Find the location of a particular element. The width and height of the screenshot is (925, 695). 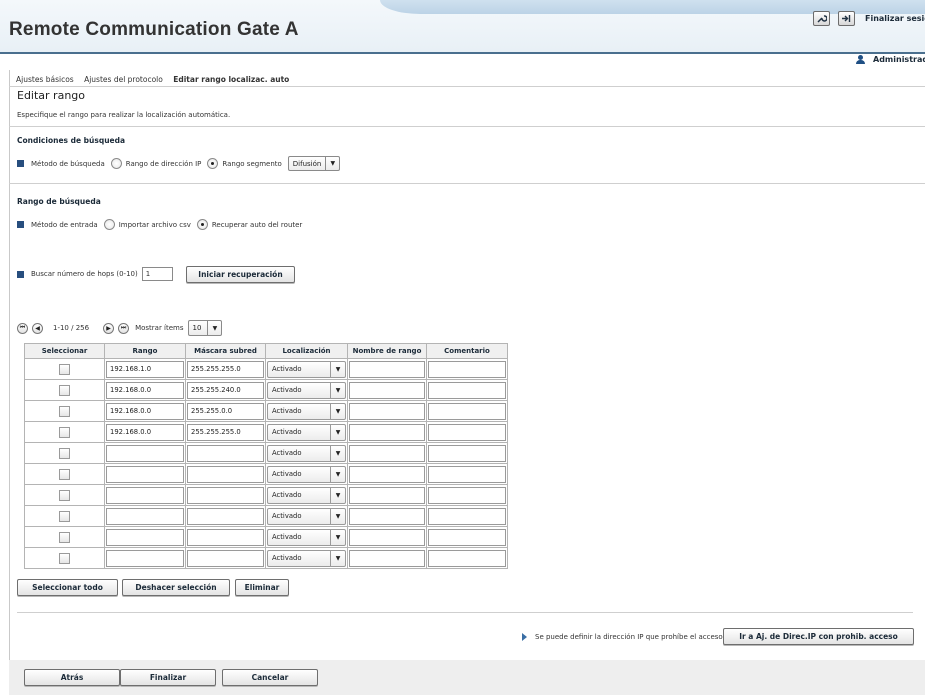

radio-router-auto is located at coordinates (202, 224).